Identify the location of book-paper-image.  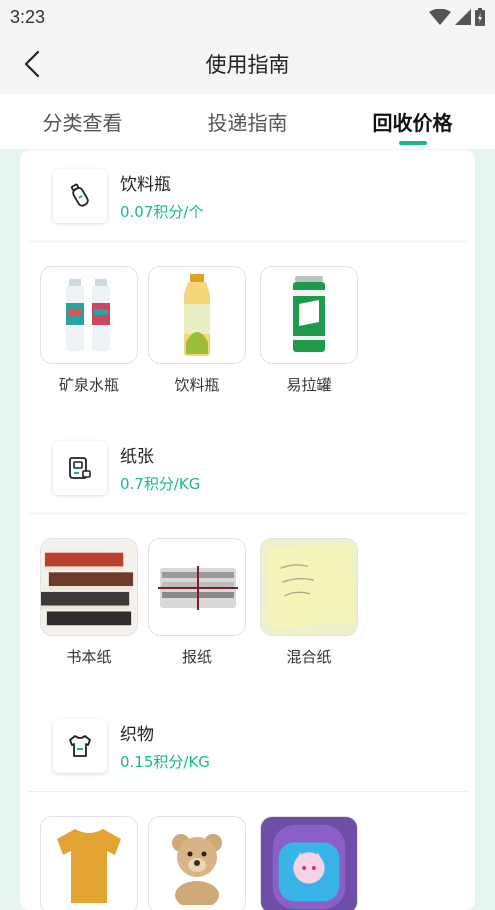
(89, 587).